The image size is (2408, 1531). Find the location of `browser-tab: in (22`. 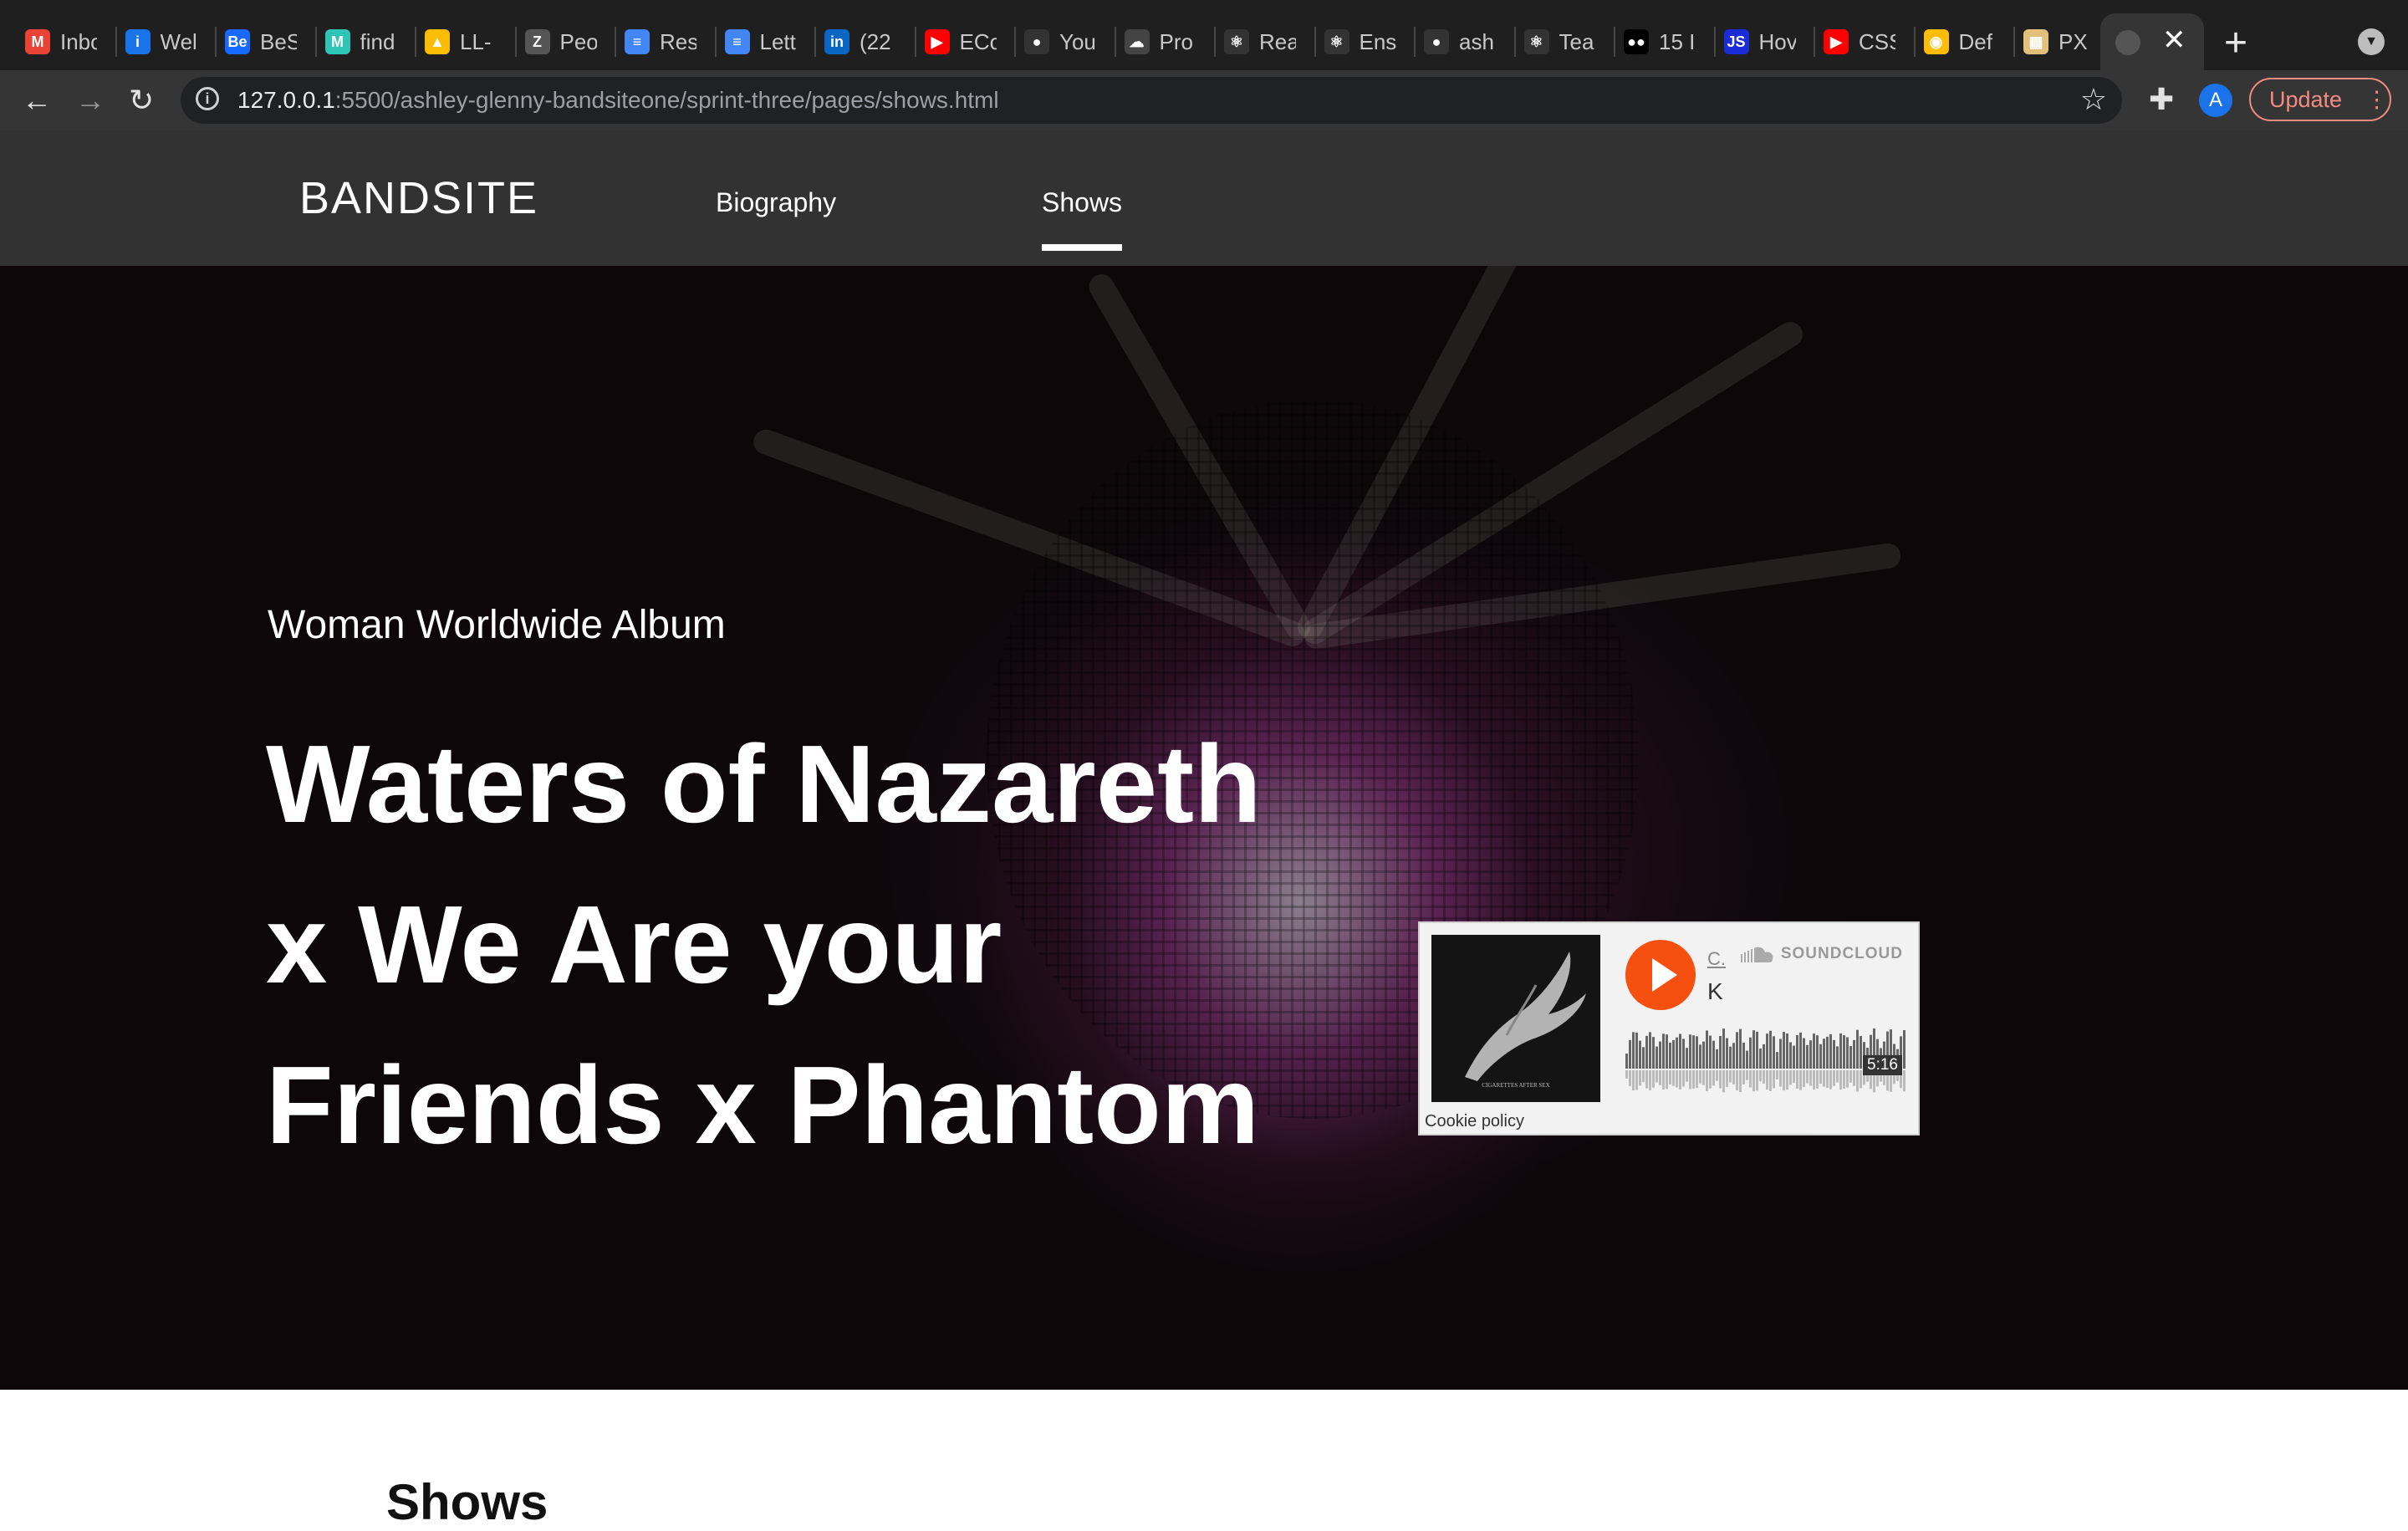

browser-tab: in (22 is located at coordinates (860, 41).